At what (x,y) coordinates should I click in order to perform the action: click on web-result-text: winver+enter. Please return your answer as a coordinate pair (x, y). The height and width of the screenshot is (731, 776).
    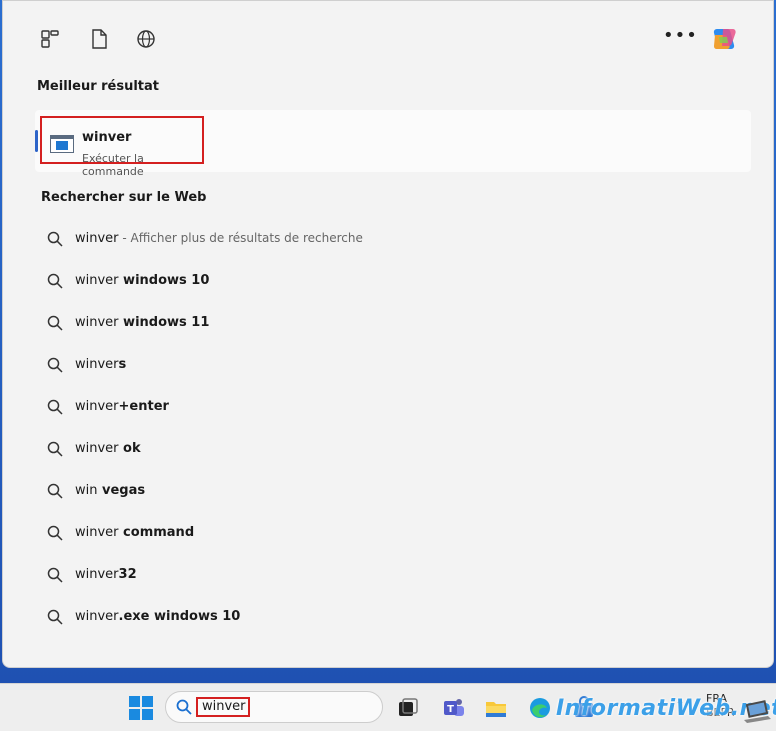
    Looking at the image, I should click on (122, 406).